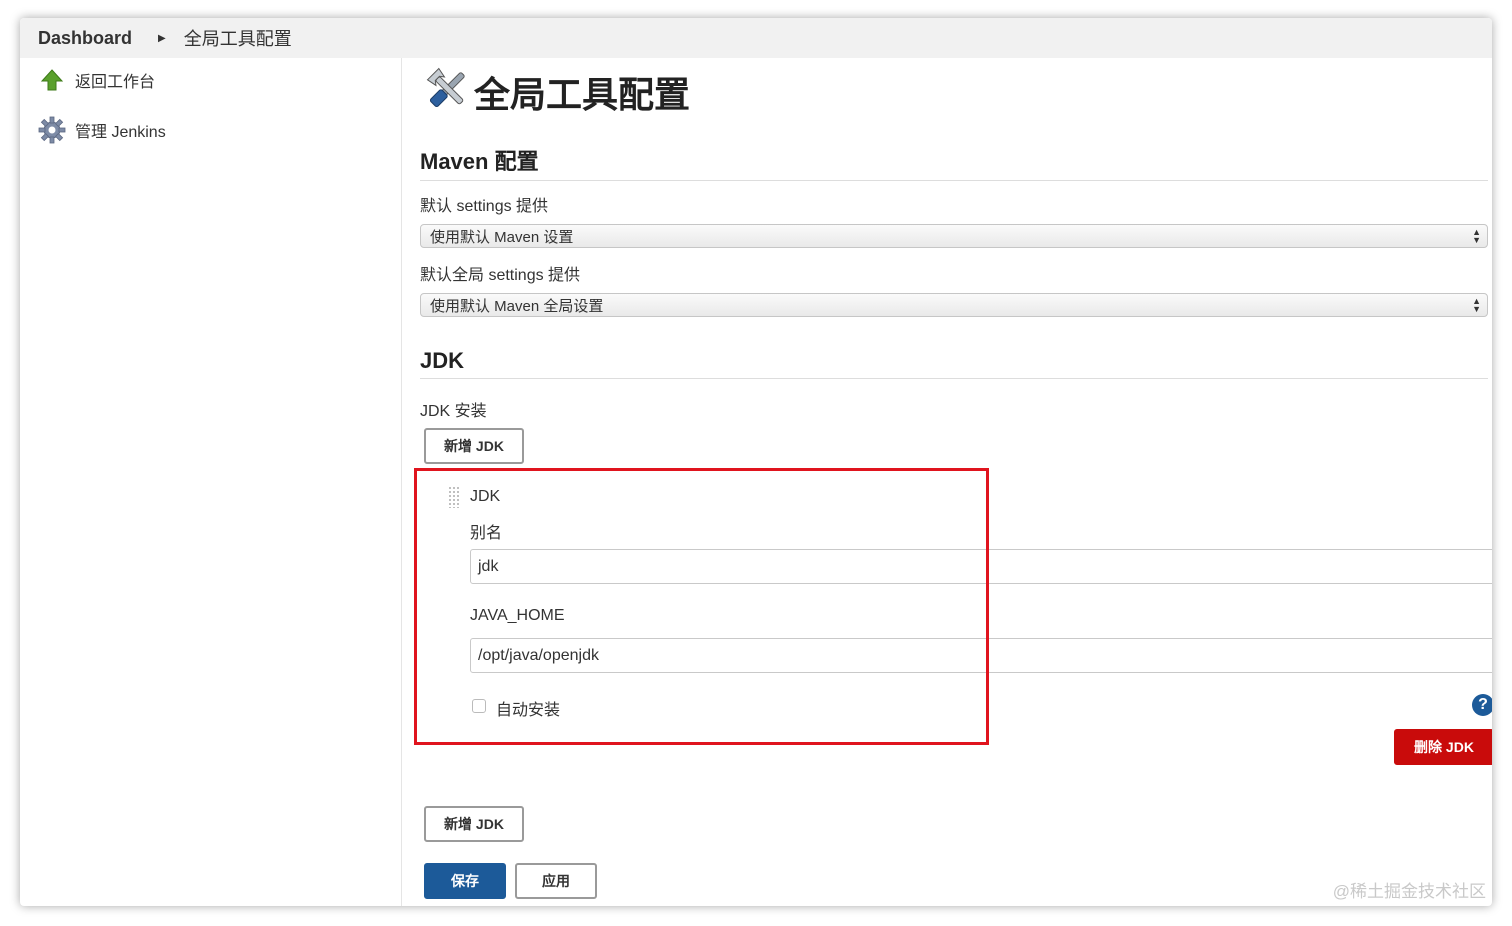 The height and width of the screenshot is (926, 1512). Describe the element at coordinates (981, 655) in the screenshot. I see `java-home-input: /opt/java/openjdk` at that location.